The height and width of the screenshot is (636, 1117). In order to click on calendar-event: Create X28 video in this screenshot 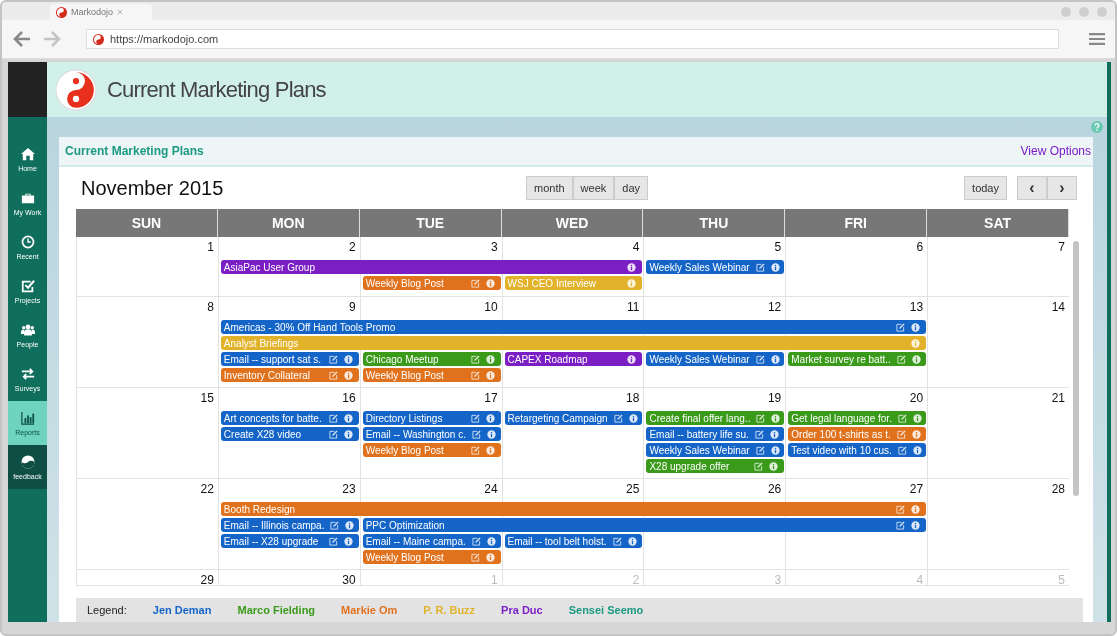, I will do `click(289, 434)`.